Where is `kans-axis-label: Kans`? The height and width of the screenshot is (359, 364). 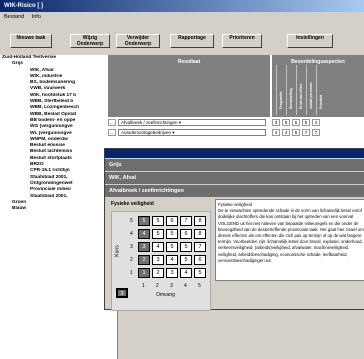
kans-axis-label: Kans is located at coordinates (117, 251).